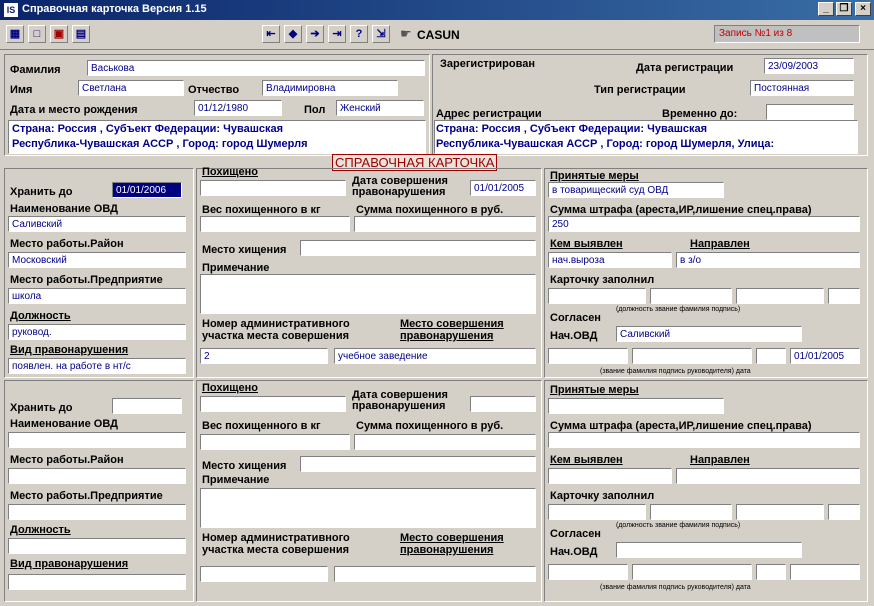 This screenshot has height=606, width=874. What do you see at coordinates (256, 68) in the screenshot?
I see `surname-field: Васькова` at bounding box center [256, 68].